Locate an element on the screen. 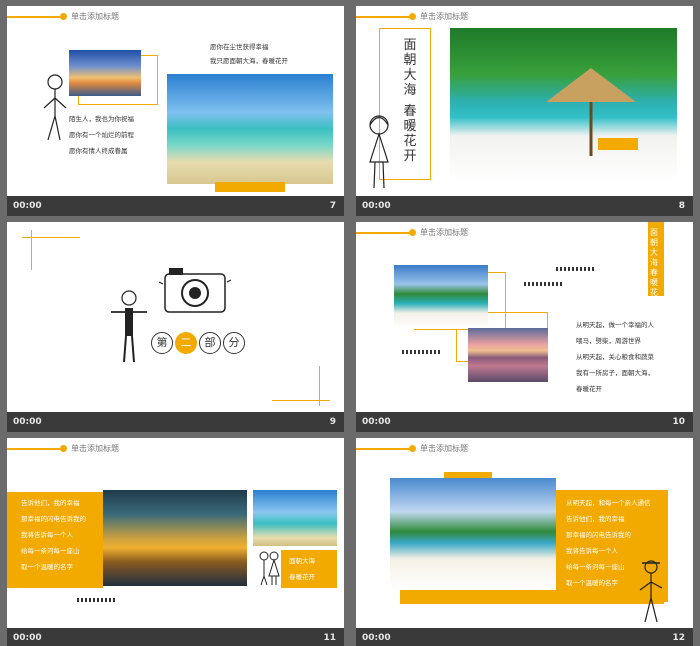  couple-illustration is located at coordinates (269, 568).